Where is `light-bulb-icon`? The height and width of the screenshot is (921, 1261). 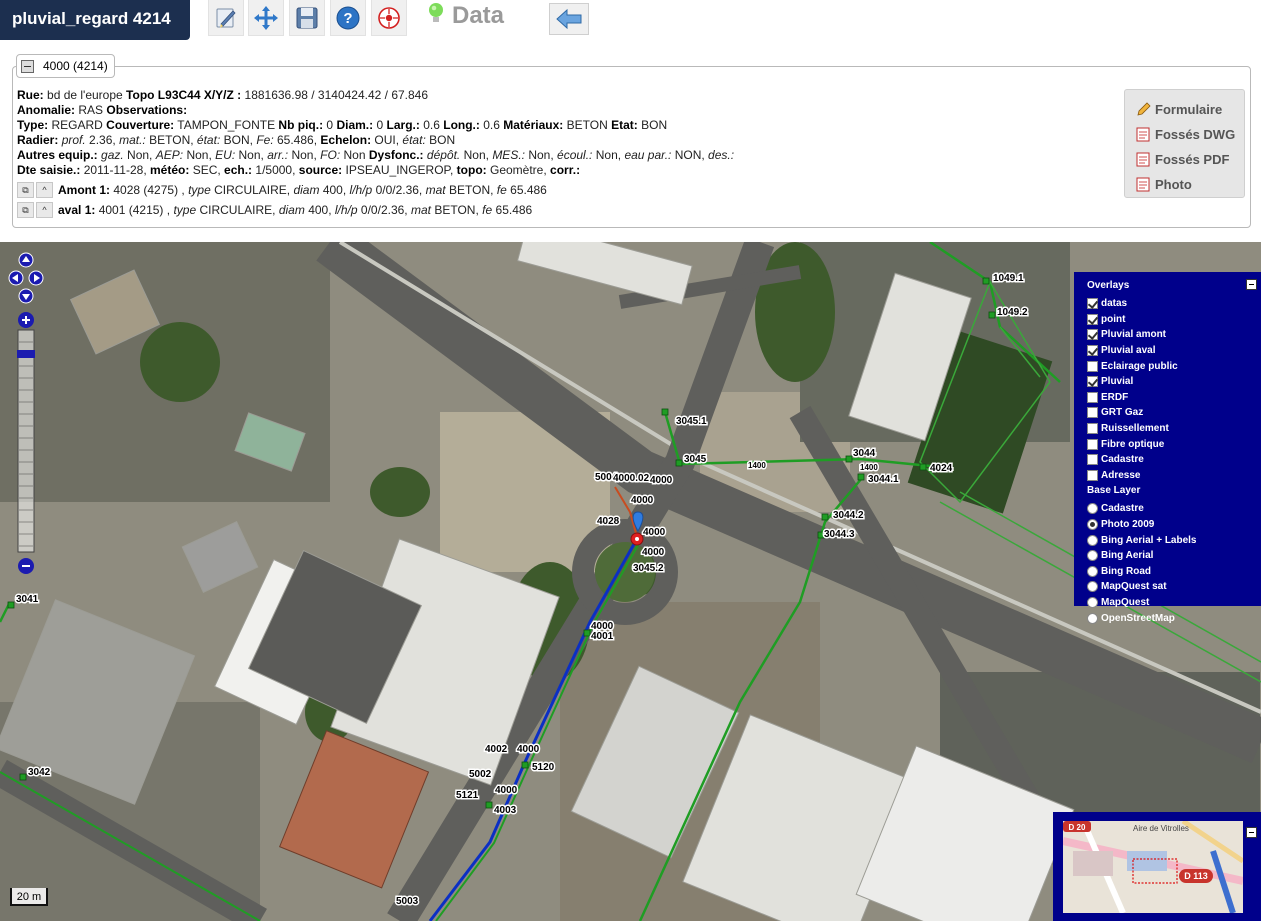
light-bulb-icon is located at coordinates (436, 12).